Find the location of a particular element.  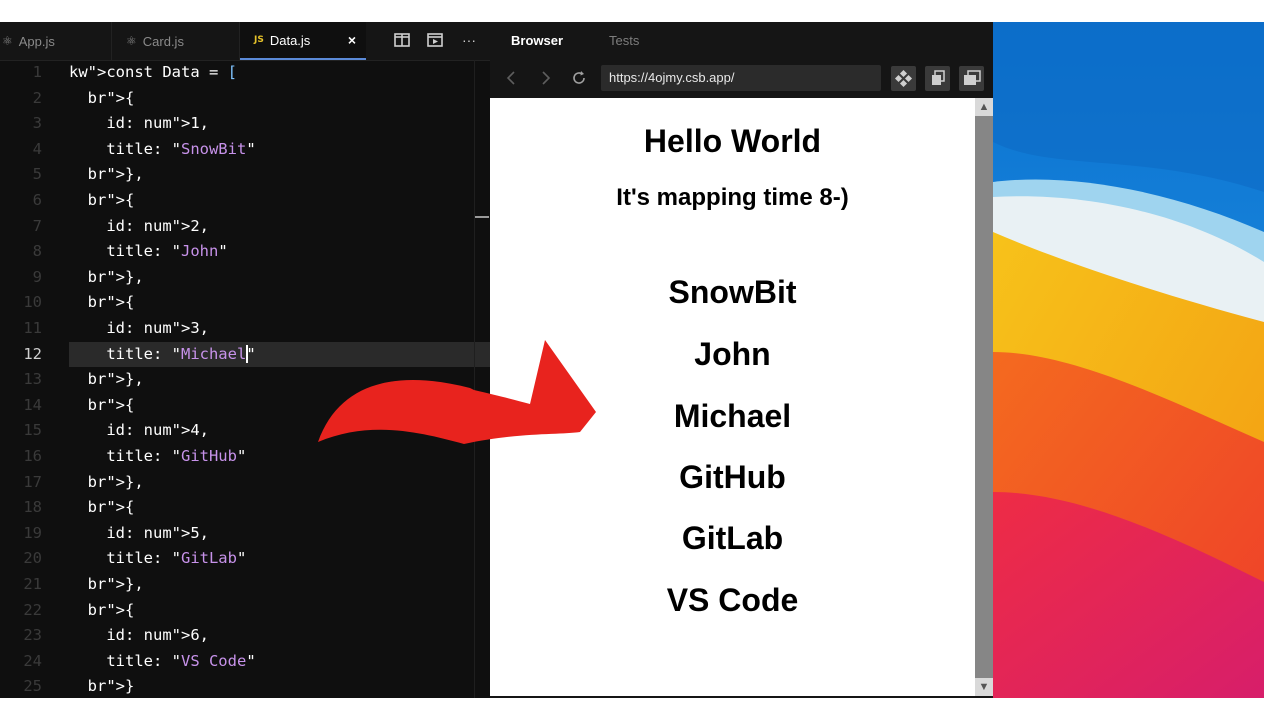

line-number: 21 is located at coordinates (32, 584).